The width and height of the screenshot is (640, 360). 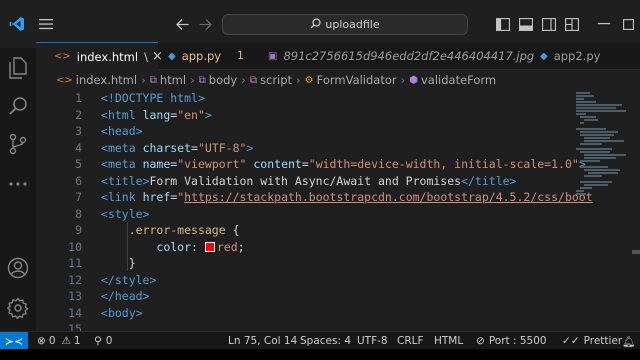 What do you see at coordinates (628, 24) in the screenshot?
I see `maximize-icon` at bounding box center [628, 24].